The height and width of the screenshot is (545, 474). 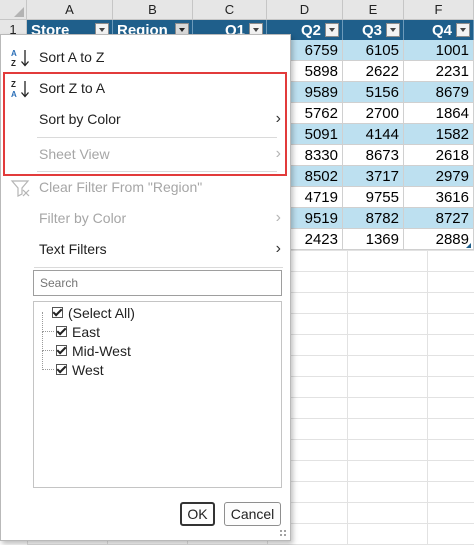 What do you see at coordinates (373, 10) in the screenshot?
I see `column-header-e: E` at bounding box center [373, 10].